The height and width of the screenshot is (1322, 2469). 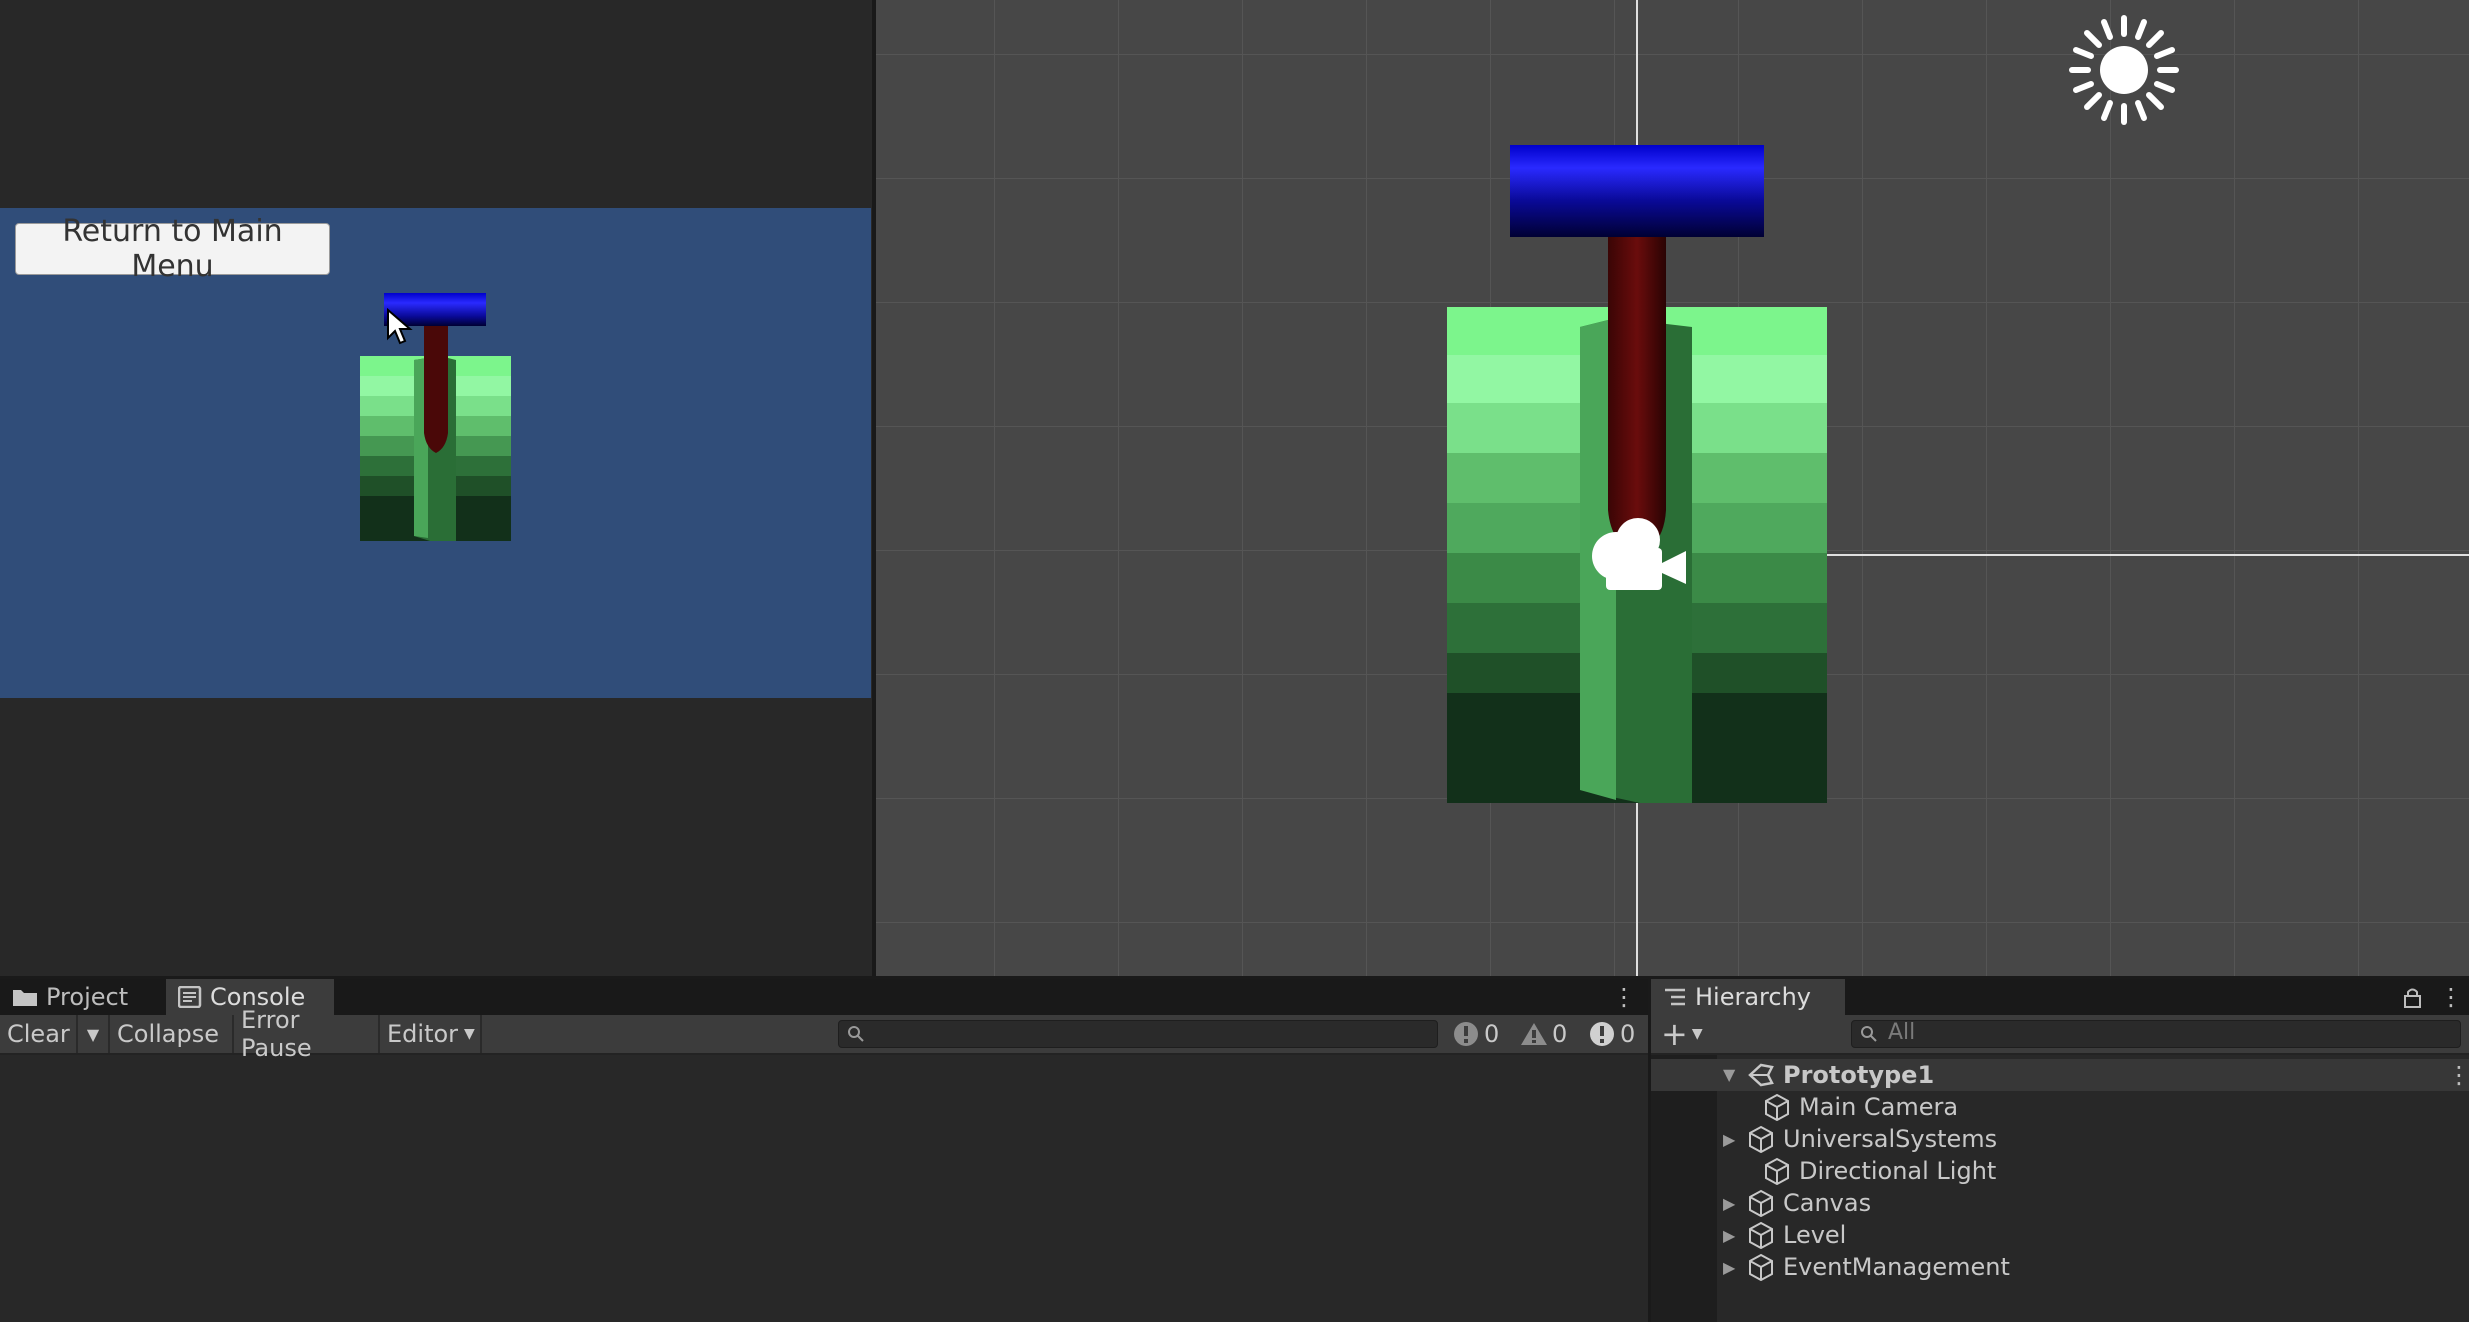 What do you see at coordinates (1624, 998) in the screenshot?
I see `console-more-icon: ⋮` at bounding box center [1624, 998].